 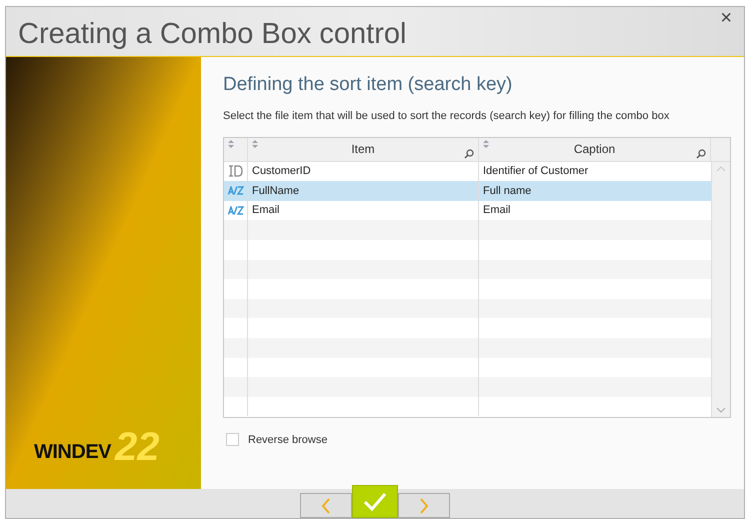 What do you see at coordinates (467, 172) in the screenshot?
I see `table-row: CustomerID Identifier of Customer` at bounding box center [467, 172].